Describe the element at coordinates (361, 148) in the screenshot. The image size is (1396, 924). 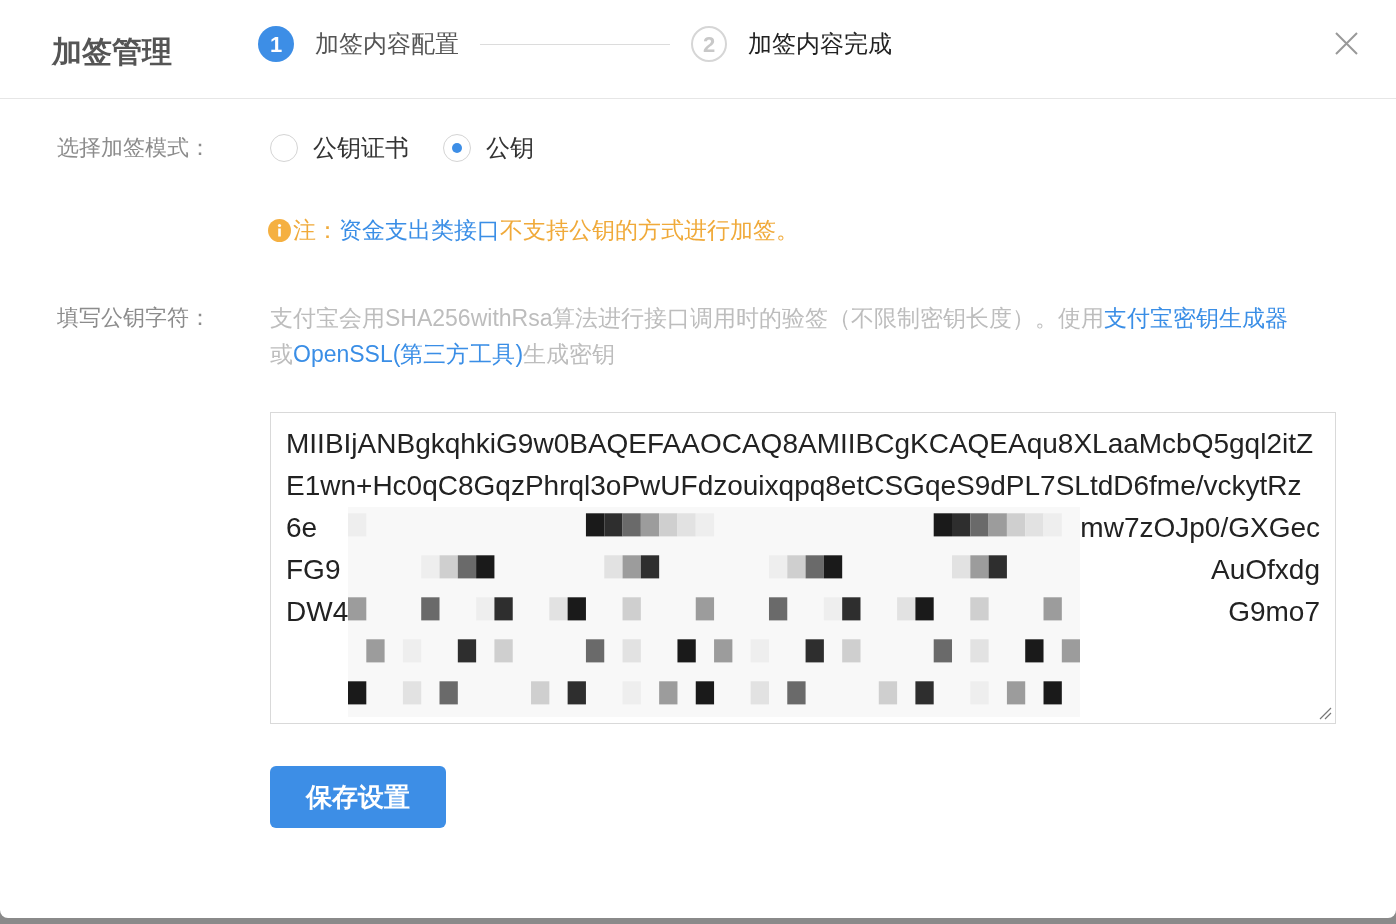
I see `radio-label: 公钥证书` at that location.